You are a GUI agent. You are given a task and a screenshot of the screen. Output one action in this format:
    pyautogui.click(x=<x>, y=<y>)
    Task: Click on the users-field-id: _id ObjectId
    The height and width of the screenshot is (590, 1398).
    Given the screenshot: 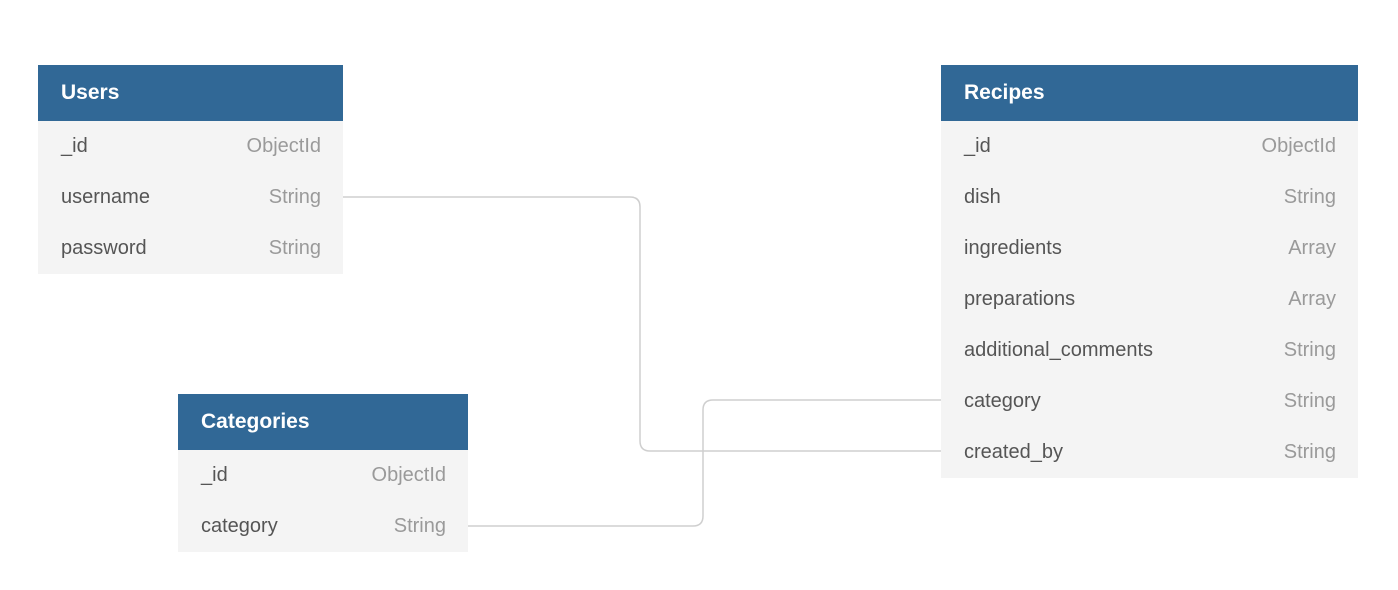 What is the action you would take?
    pyautogui.click(x=190, y=146)
    